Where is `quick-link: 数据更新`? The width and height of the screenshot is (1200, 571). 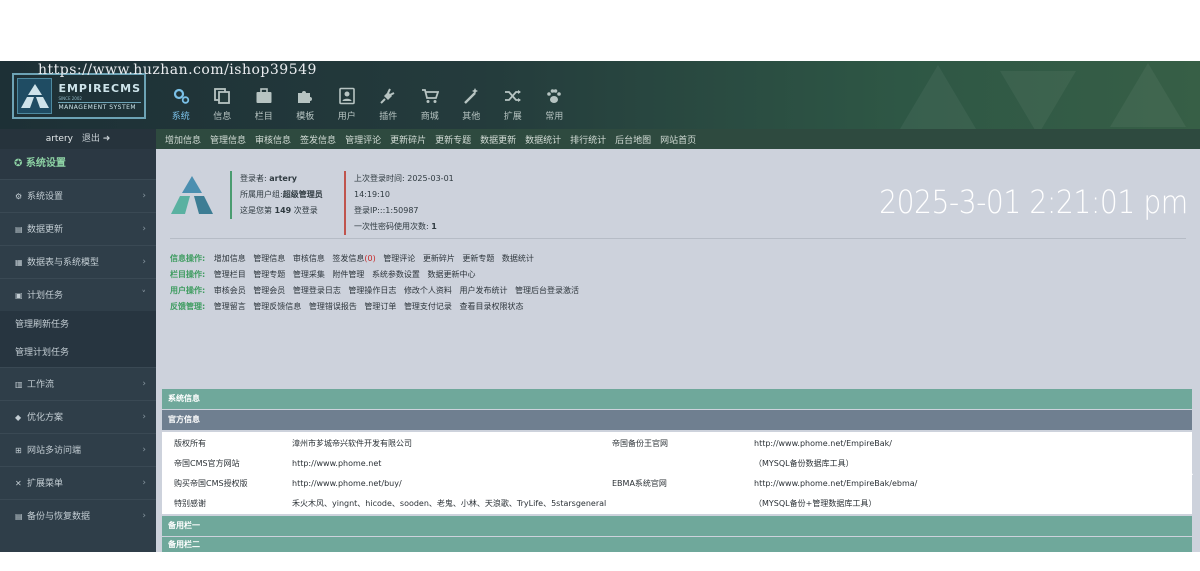
quick-link: 数据更新 is located at coordinates (498, 139).